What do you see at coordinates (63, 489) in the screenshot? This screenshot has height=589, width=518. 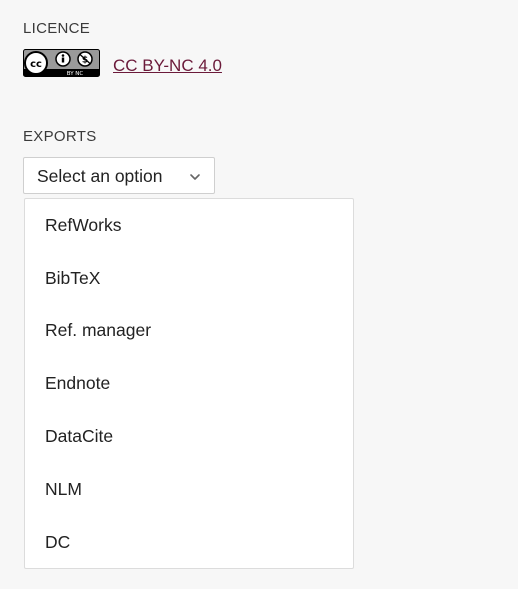 I see `option-nlm: NLM` at bounding box center [63, 489].